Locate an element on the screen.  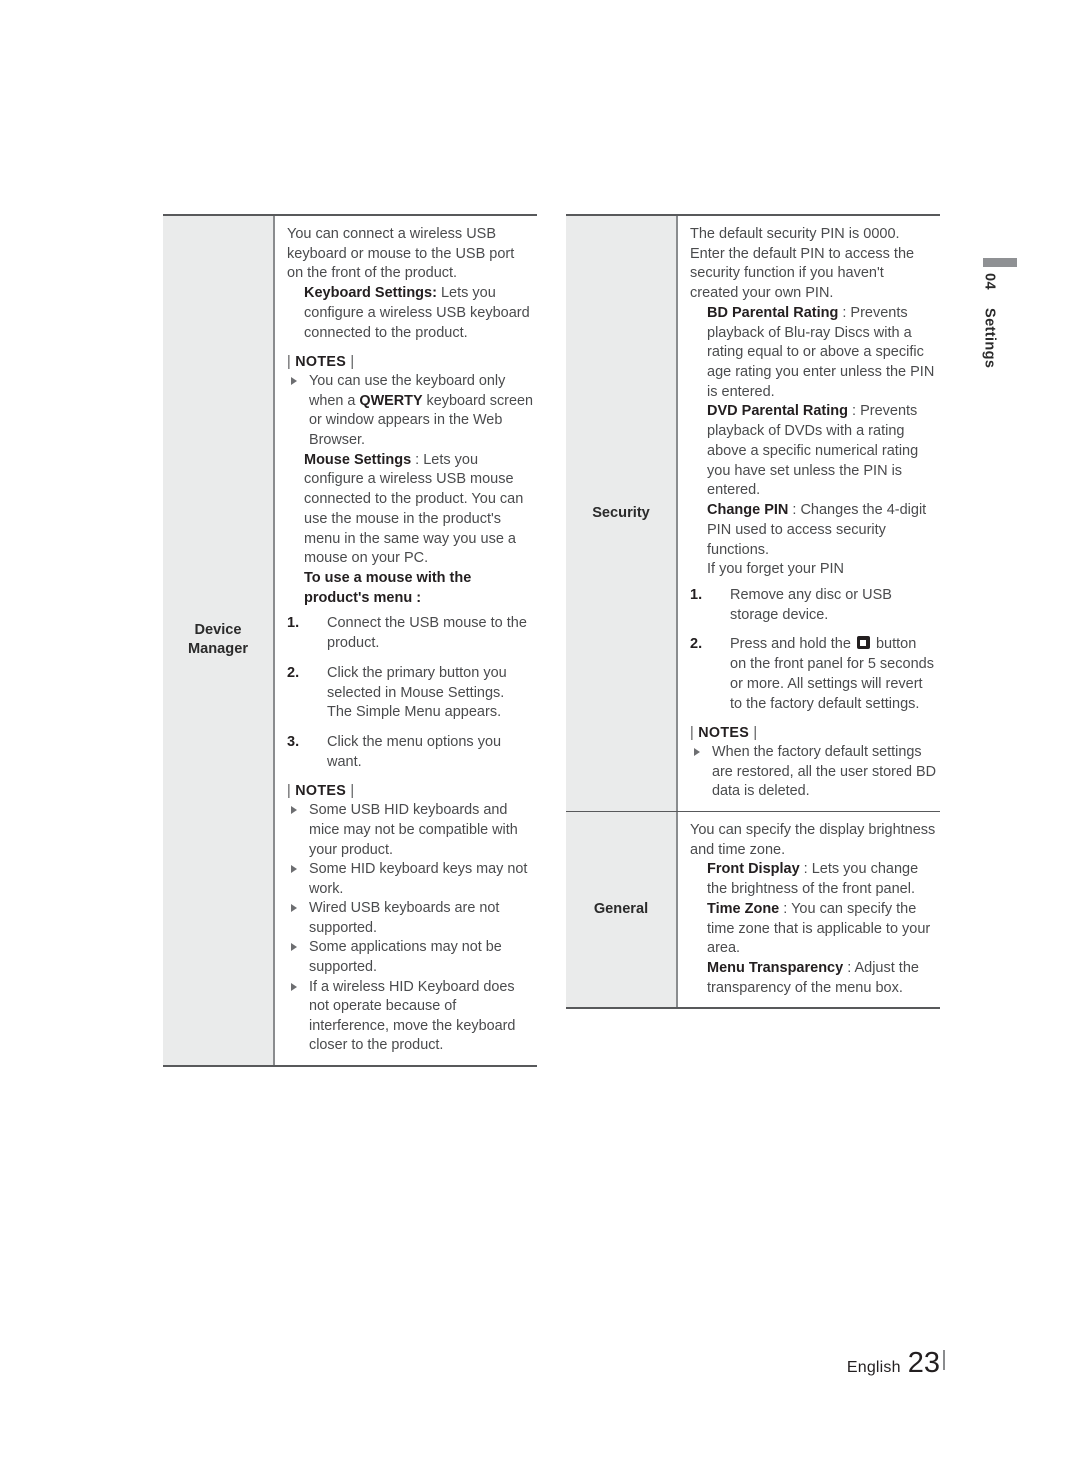
category-cell-security: Security is located at coordinates (622, 513).